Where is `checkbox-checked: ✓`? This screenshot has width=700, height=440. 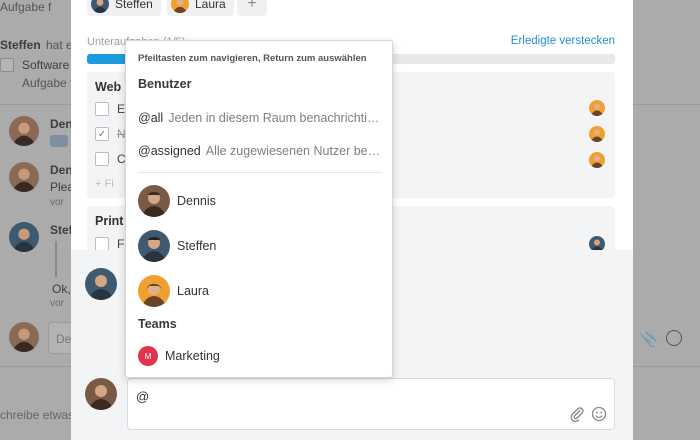 checkbox-checked: ✓ is located at coordinates (102, 134).